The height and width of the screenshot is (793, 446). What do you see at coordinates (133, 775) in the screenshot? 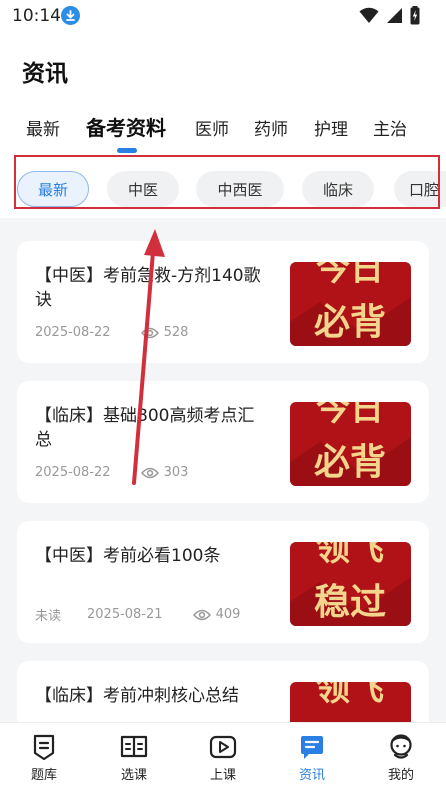
I see `nav-label: 选课` at bounding box center [133, 775].